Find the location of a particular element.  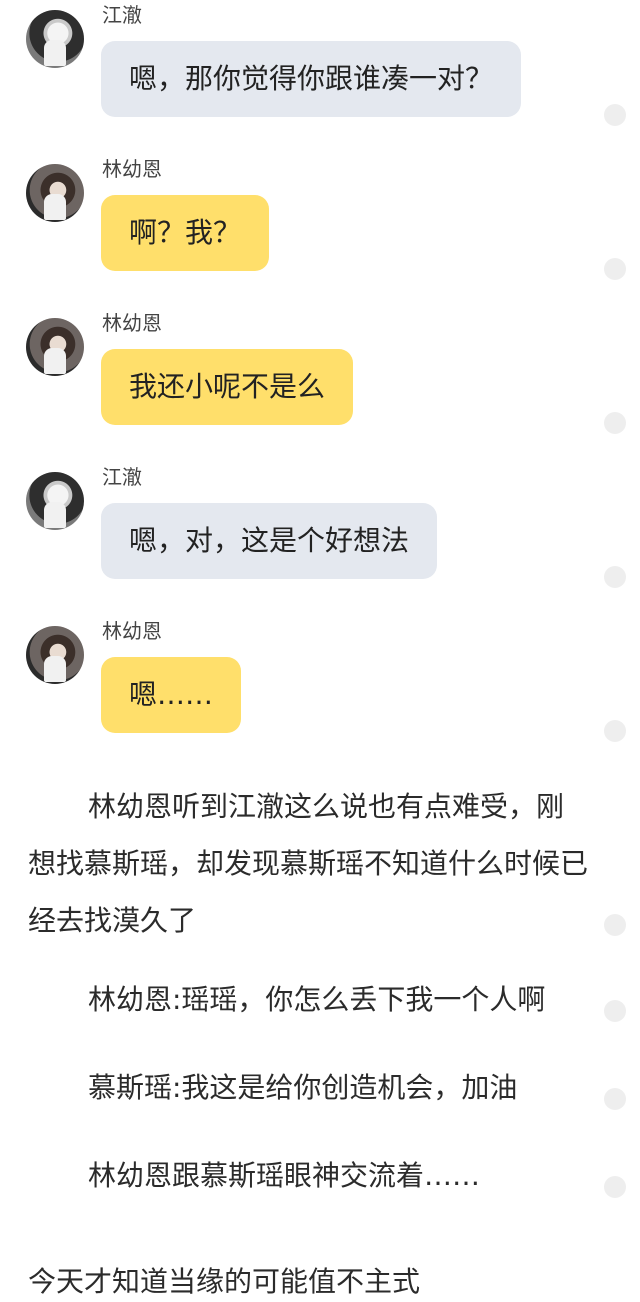

message-bubble: 嗯，那你觉得你跟谁凑一对？ is located at coordinates (311, 79).